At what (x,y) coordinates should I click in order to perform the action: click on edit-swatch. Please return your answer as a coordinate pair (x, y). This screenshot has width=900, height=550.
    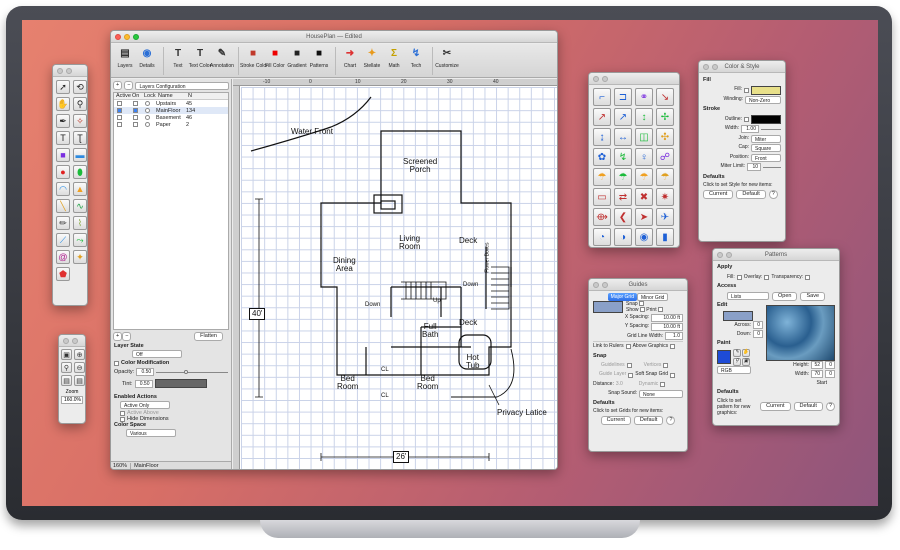
    Looking at the image, I should click on (738, 315).